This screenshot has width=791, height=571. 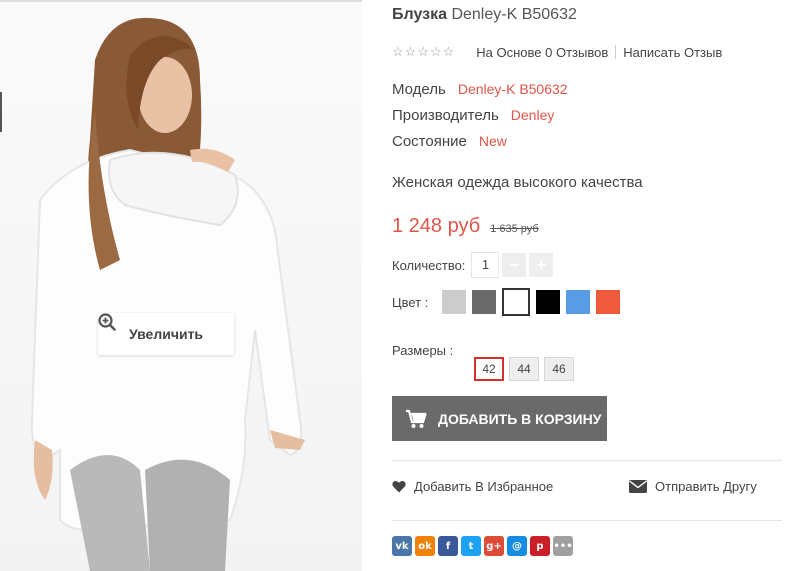 I want to click on color-label: Цвет :, so click(x=410, y=302).